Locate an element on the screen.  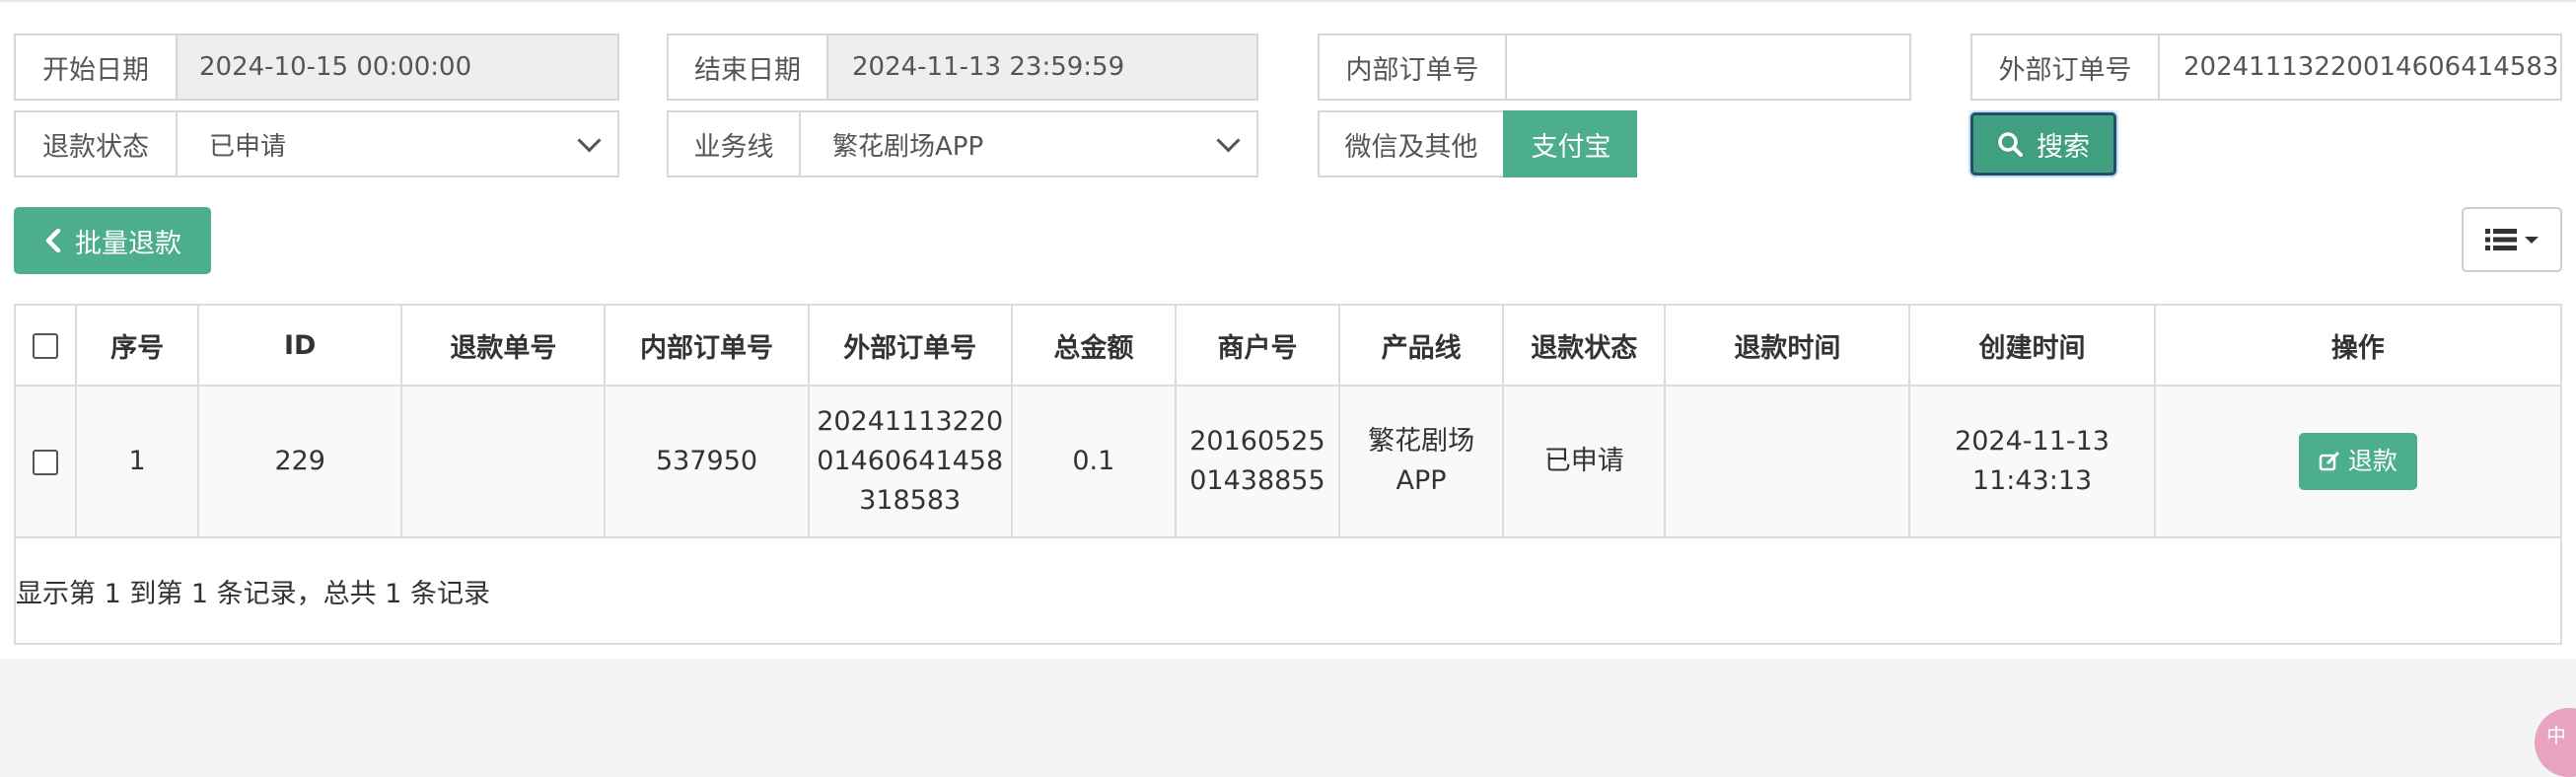
header-amount: 总金额 is located at coordinates (1093, 345).